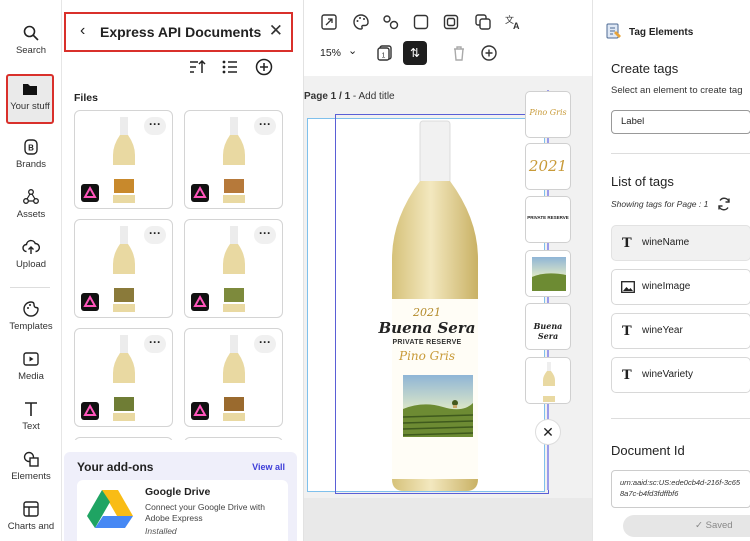  Describe the element at coordinates (330, 53) in the screenshot. I see `zoom-level: 15%` at that location.